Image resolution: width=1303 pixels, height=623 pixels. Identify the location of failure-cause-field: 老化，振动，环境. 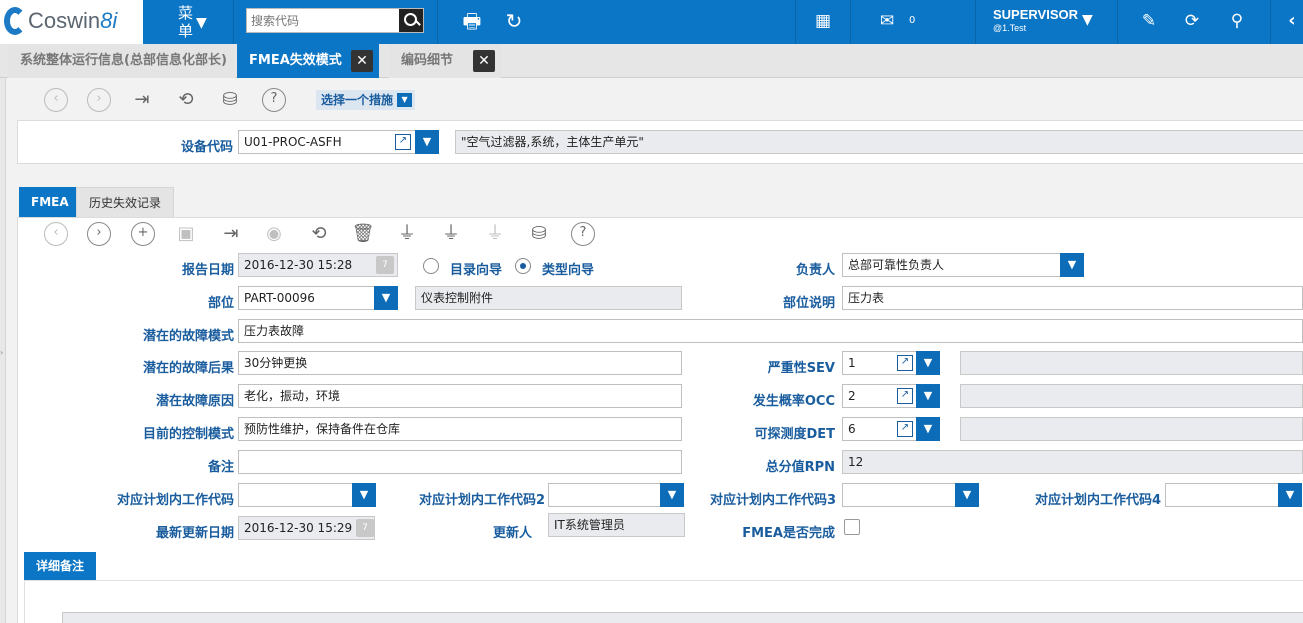
(460, 396).